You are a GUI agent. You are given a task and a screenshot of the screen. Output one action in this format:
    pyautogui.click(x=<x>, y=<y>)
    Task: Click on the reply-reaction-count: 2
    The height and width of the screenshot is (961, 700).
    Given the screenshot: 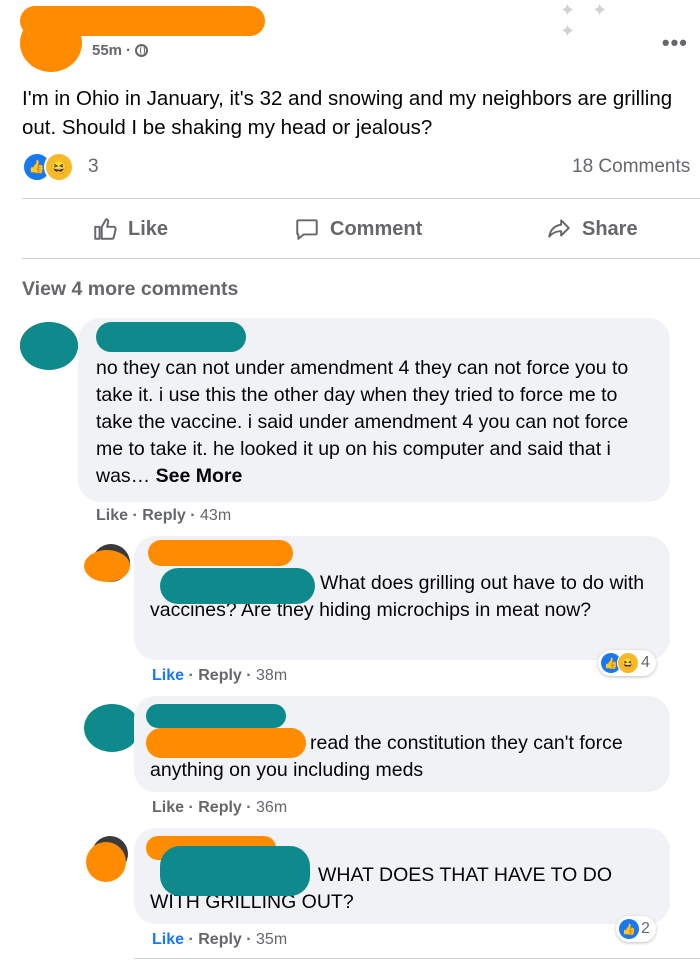 What is the action you would take?
    pyautogui.click(x=645, y=928)
    